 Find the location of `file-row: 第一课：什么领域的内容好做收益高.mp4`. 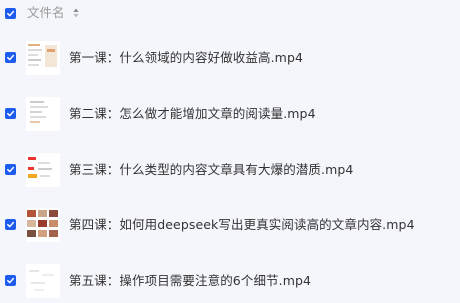

file-row: 第一课：什么领域的内容好做收益高.mp4 is located at coordinates (230, 58).